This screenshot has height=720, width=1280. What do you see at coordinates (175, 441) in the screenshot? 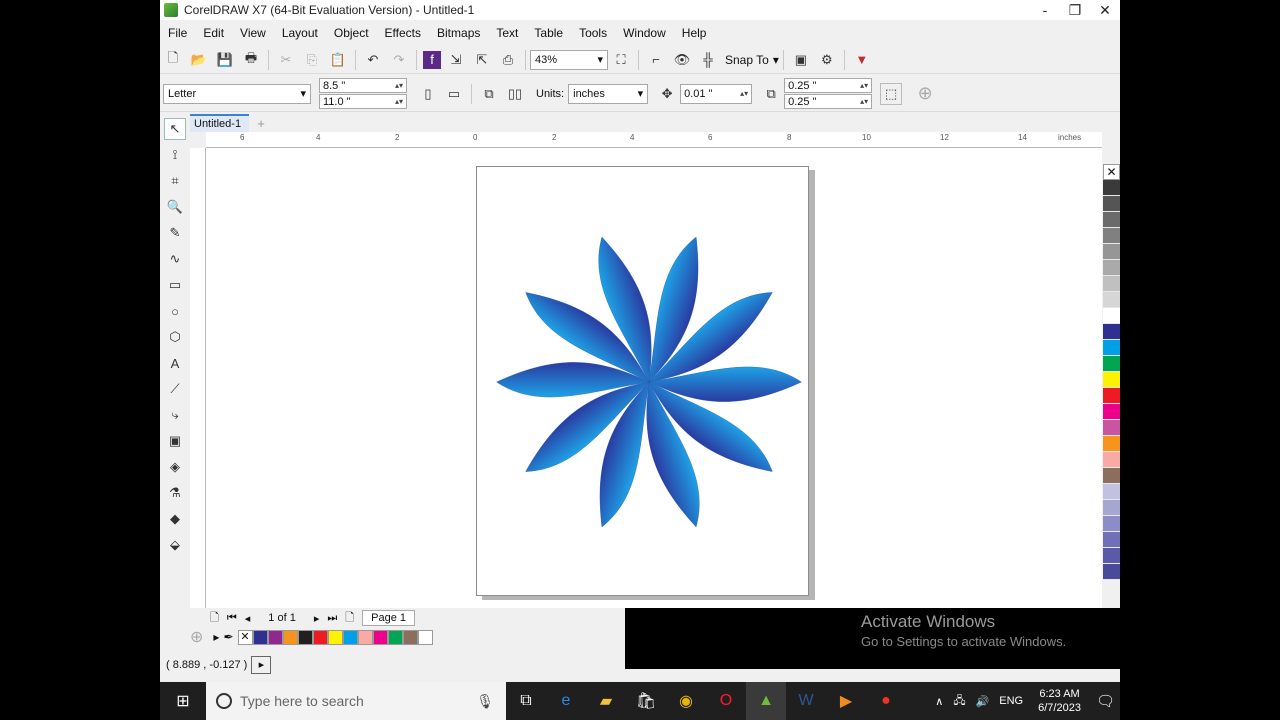
I see `drop-shadow-tool-icon: ▣` at bounding box center [175, 441].